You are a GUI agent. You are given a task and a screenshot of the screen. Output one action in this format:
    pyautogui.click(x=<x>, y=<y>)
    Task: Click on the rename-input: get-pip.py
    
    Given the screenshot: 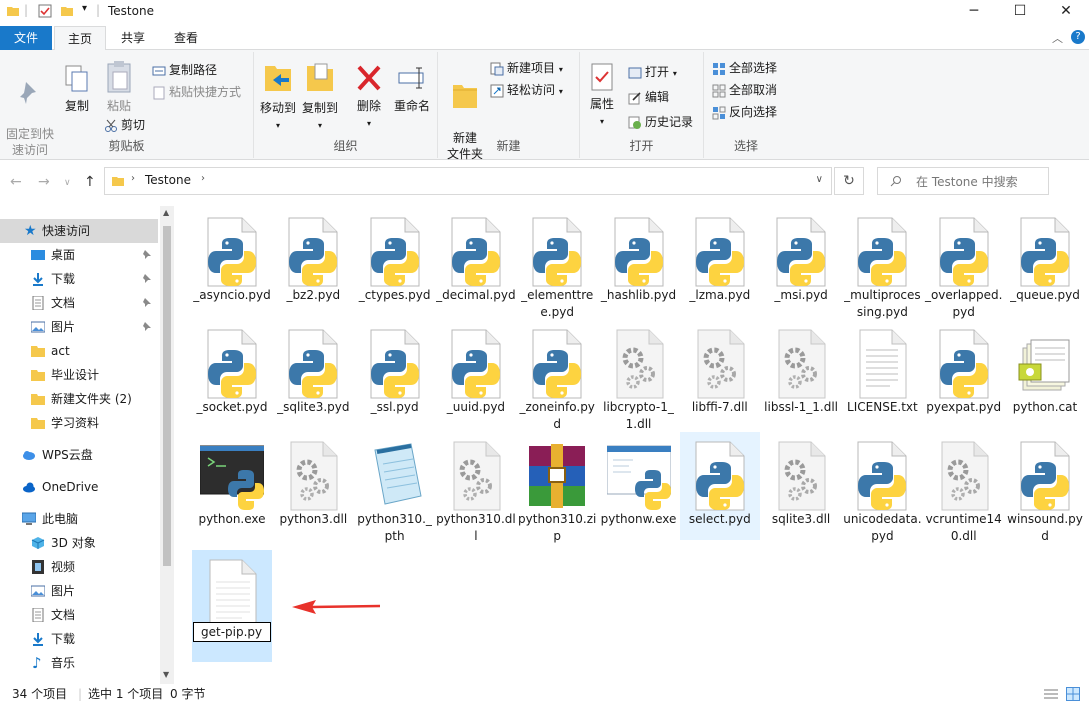 What is the action you would take?
    pyautogui.click(x=232, y=632)
    